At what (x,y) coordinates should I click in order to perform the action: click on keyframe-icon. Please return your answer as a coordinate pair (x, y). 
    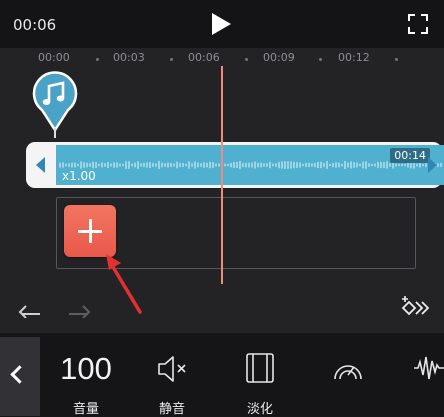
    Looking at the image, I should click on (414, 308).